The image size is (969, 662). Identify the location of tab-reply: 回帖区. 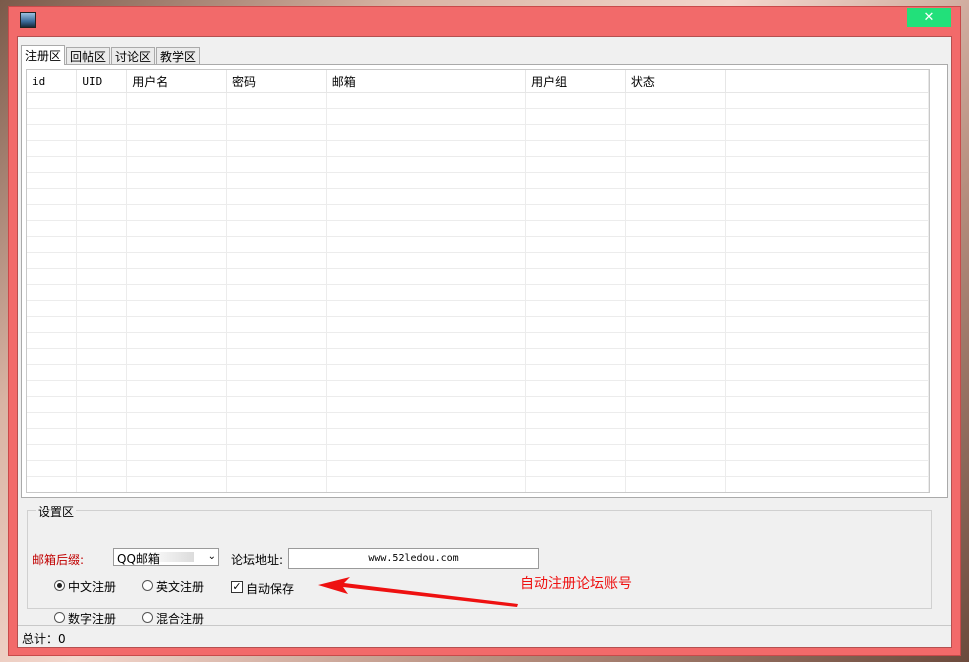
(88, 56).